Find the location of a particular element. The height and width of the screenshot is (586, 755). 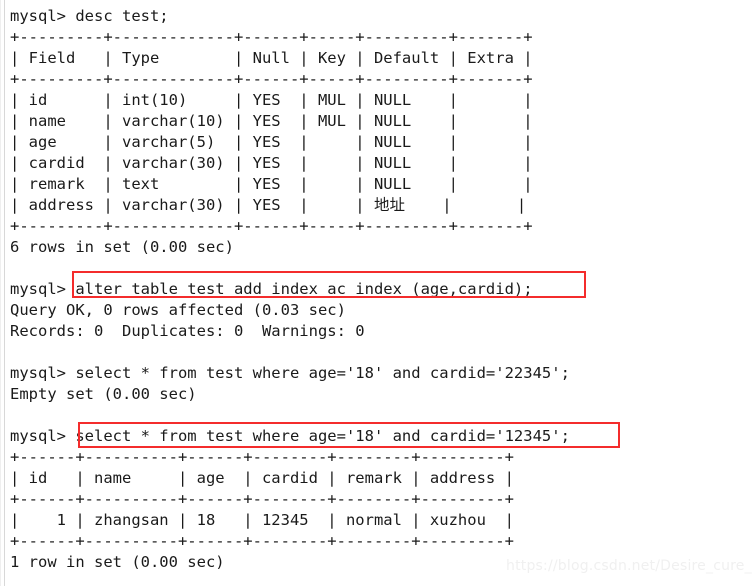

terminal-line: 6 rows in set (0.00 sec) is located at coordinates (122, 247).